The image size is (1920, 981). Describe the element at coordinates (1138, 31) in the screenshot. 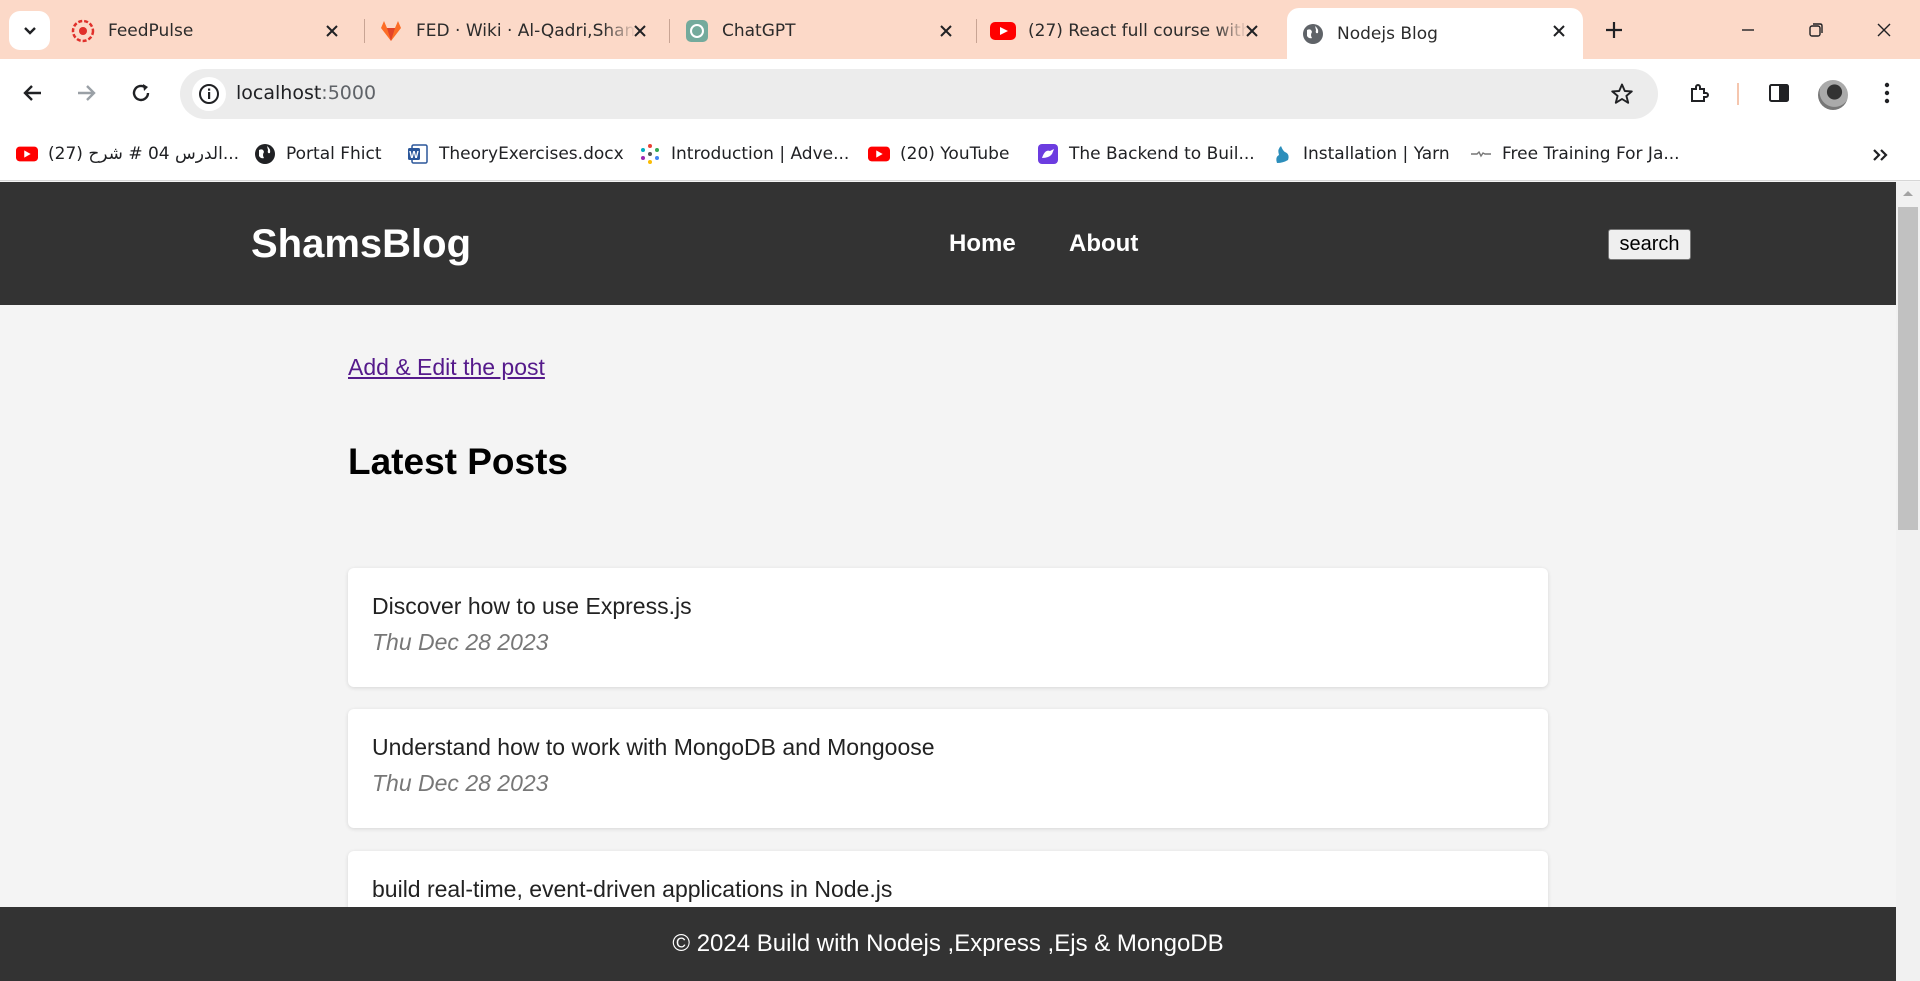

I see `tab-title: (27) React full course with` at that location.